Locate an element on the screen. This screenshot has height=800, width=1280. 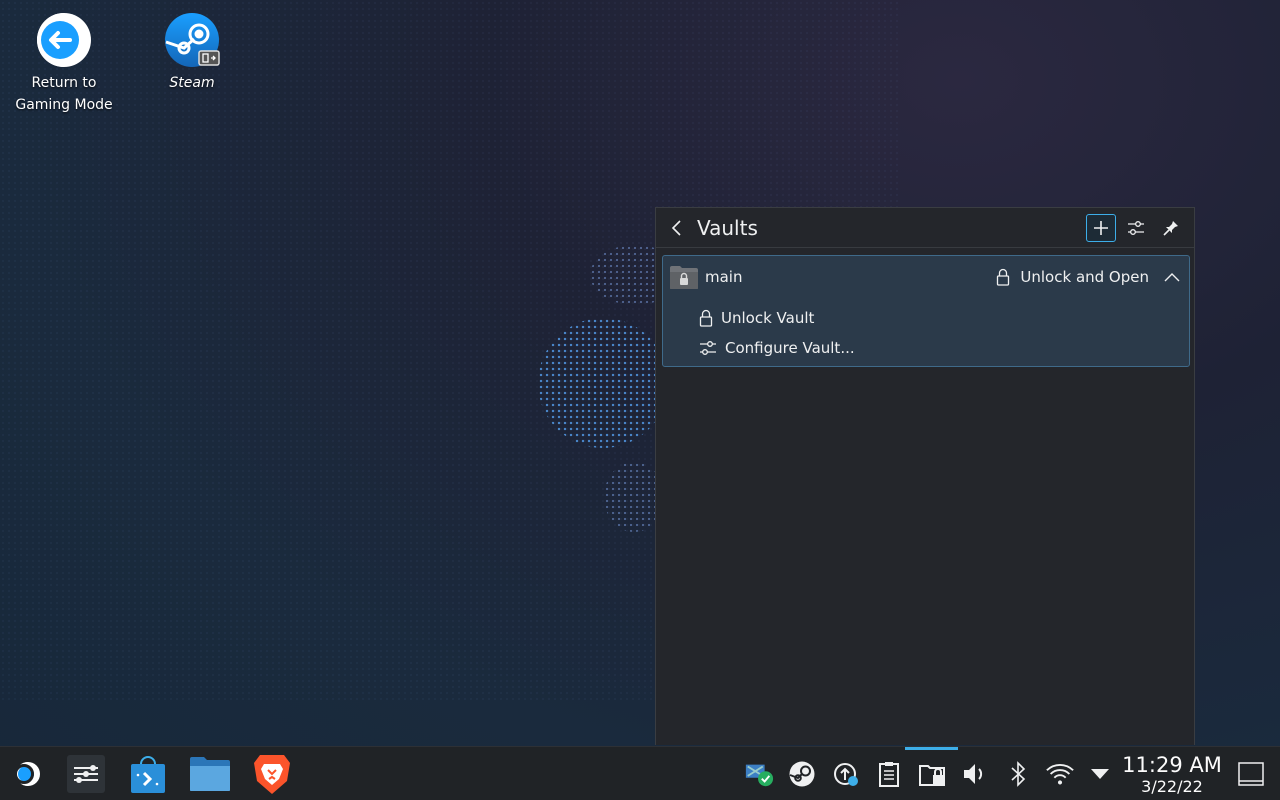
system-settings-icon is located at coordinates (86, 774).